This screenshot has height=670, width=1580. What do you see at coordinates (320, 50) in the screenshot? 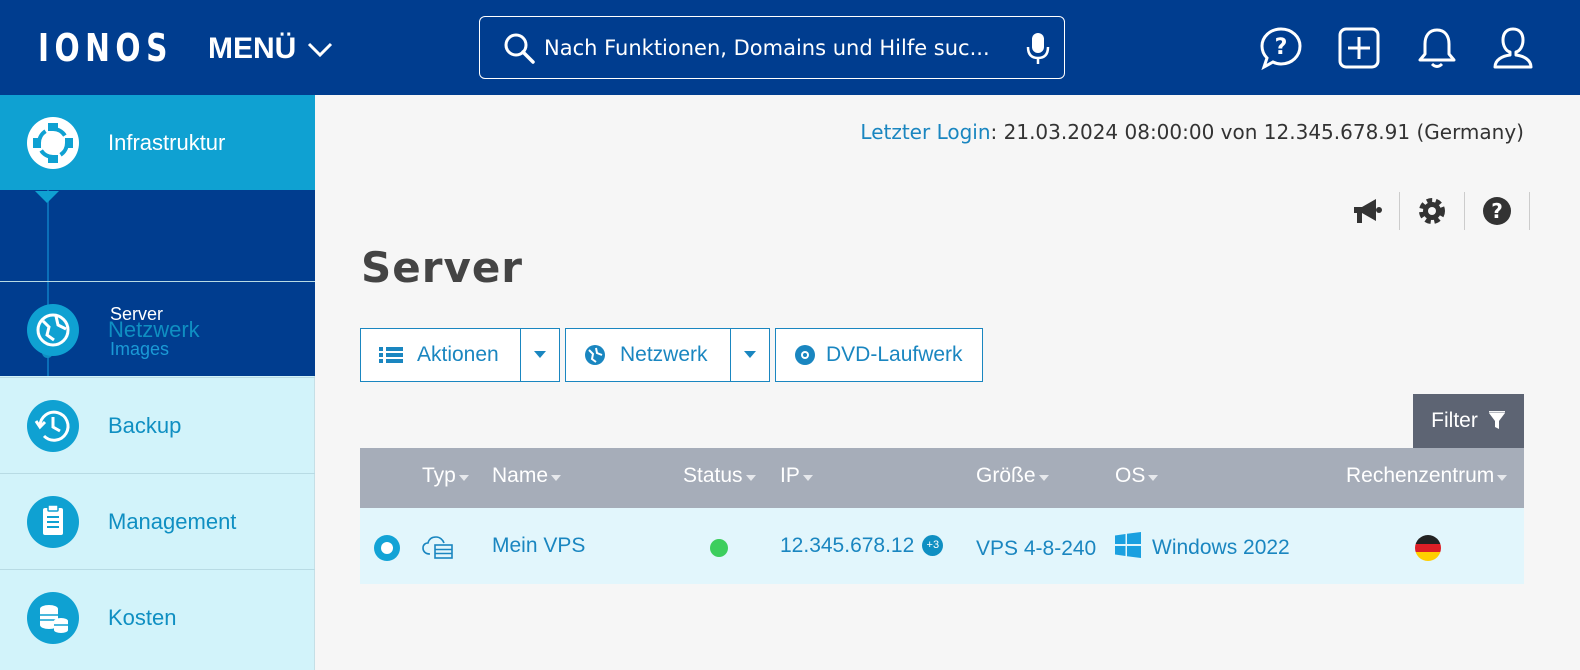
I see `chevron-down-icon` at bounding box center [320, 50].